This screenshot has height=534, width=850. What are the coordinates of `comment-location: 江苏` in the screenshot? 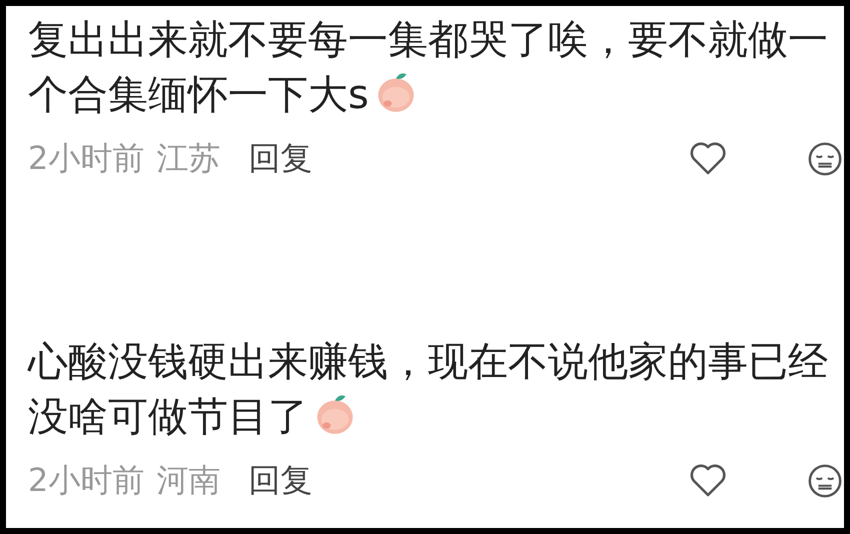 It's located at (188, 158).